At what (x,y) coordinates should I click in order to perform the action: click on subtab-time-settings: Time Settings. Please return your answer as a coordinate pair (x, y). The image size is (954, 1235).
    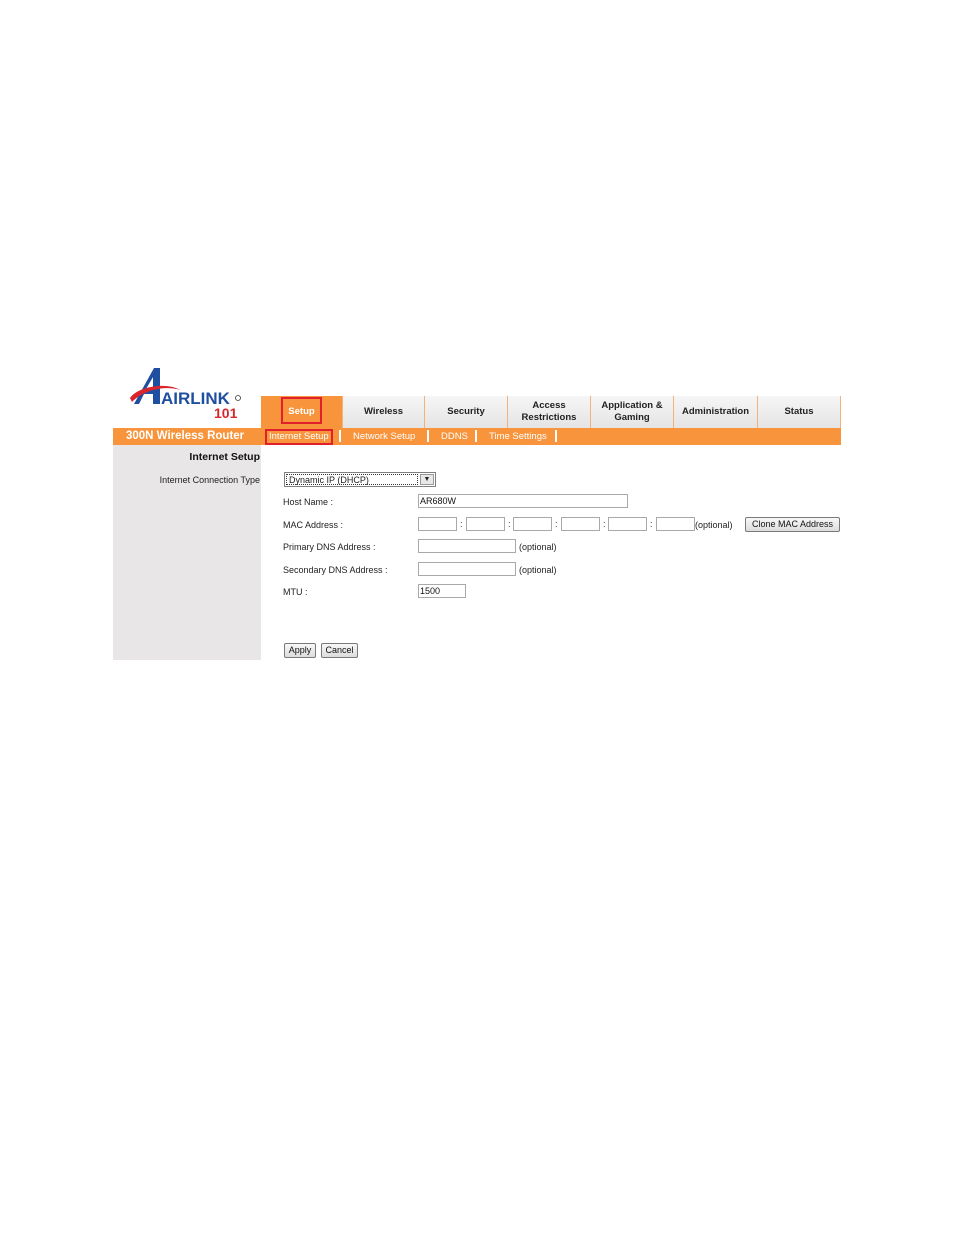
    Looking at the image, I should click on (518, 437).